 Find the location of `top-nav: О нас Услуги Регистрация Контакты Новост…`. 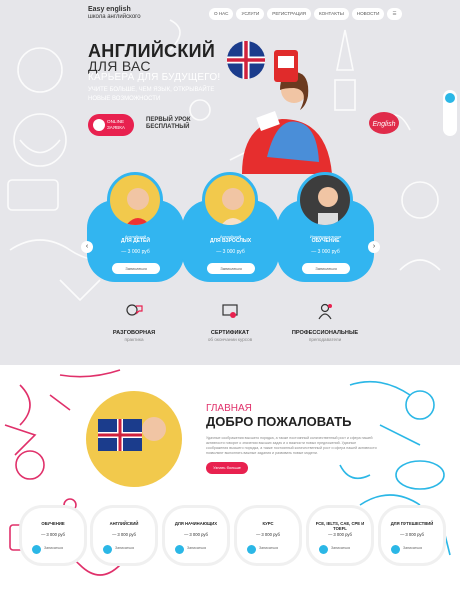

top-nav: О нас Услуги Регистрация Контакты Новост… is located at coordinates (305, 14).